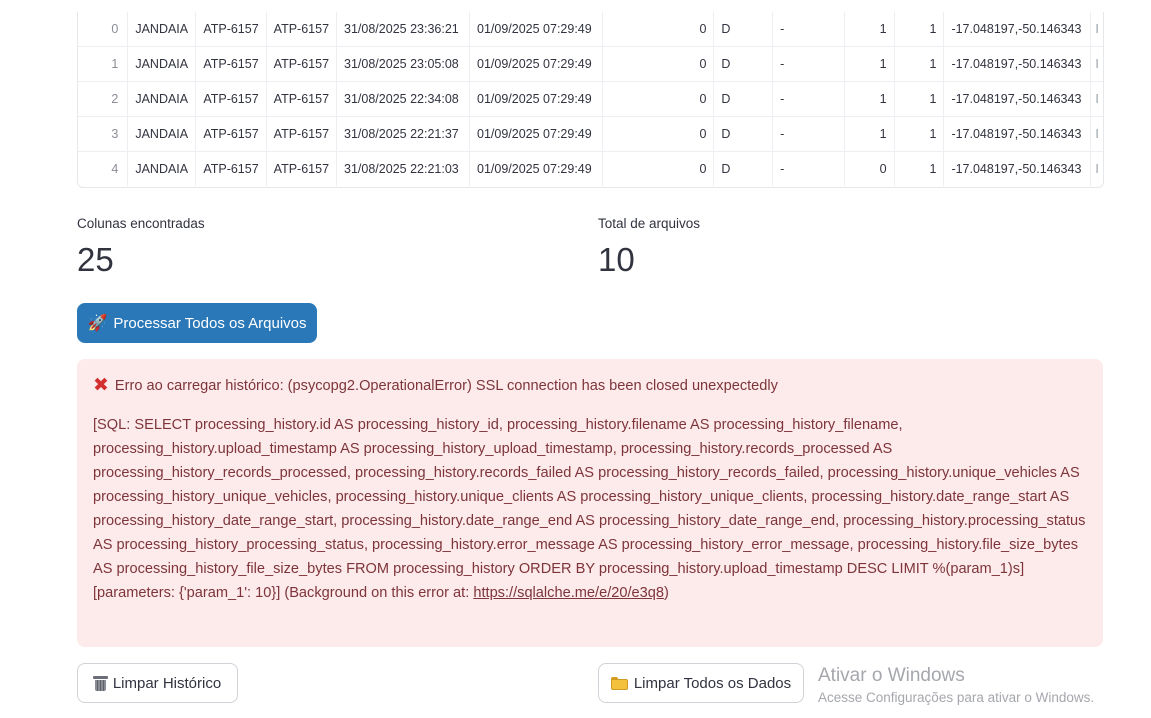  What do you see at coordinates (100, 683) in the screenshot?
I see `trash-icon` at bounding box center [100, 683].